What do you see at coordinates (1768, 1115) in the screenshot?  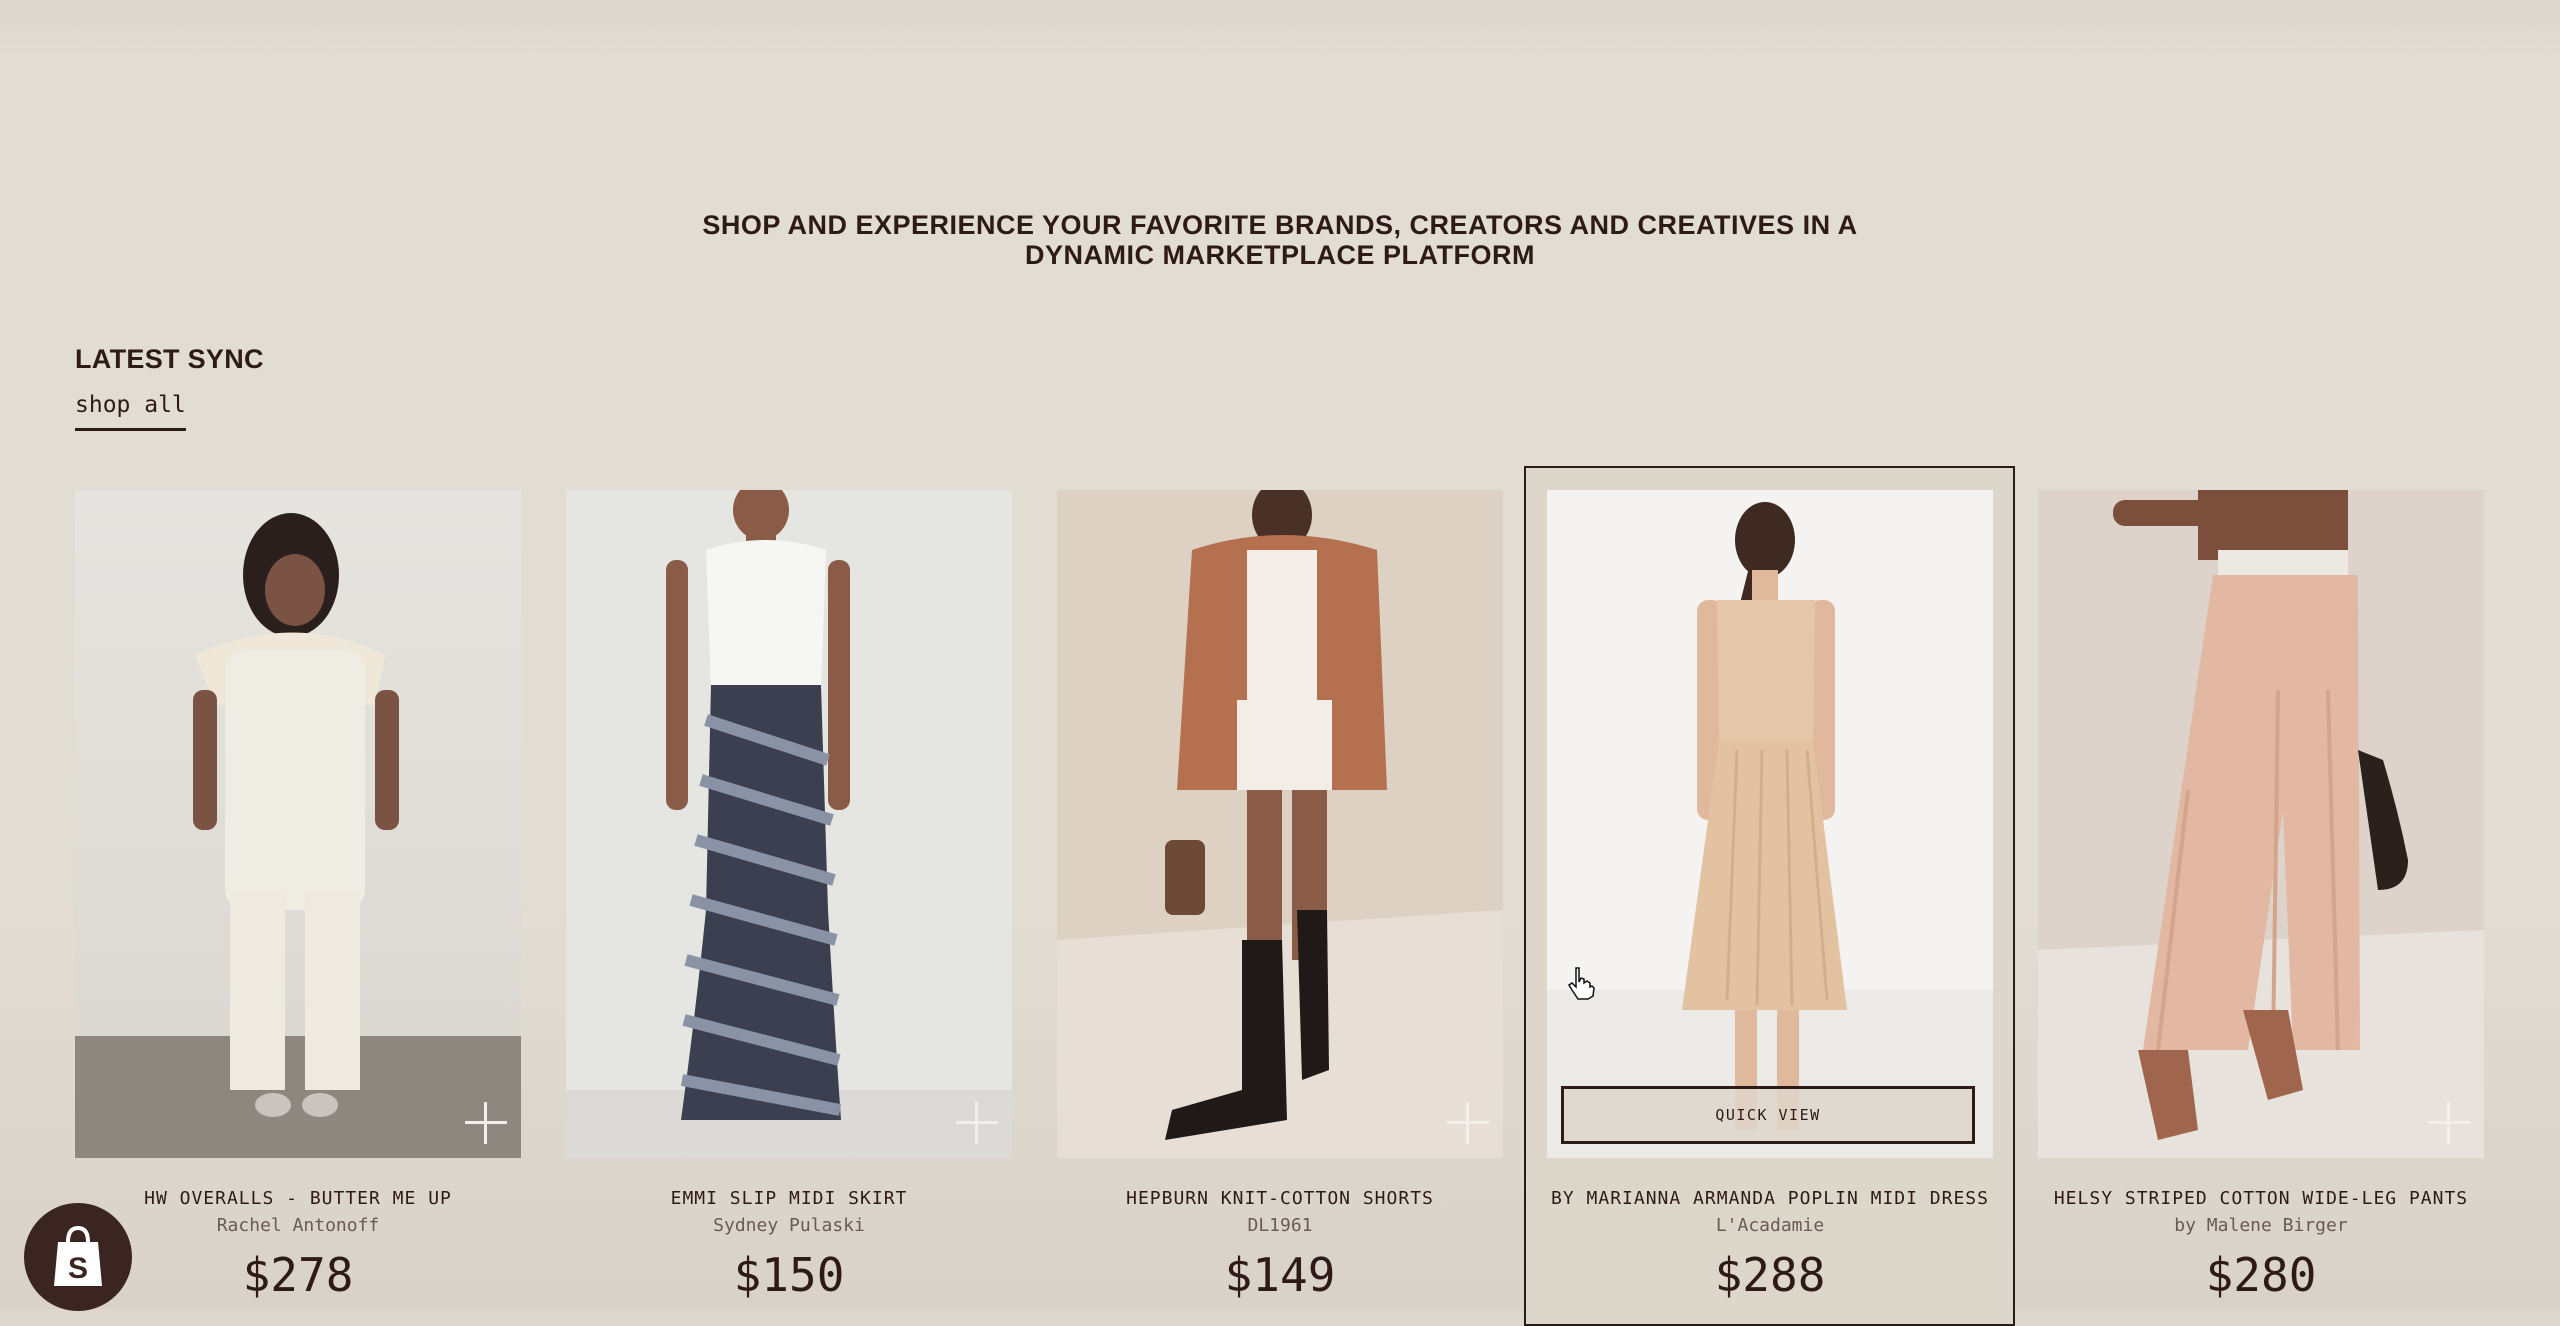 I see `quick-view-button: QUICK VIEW` at bounding box center [1768, 1115].